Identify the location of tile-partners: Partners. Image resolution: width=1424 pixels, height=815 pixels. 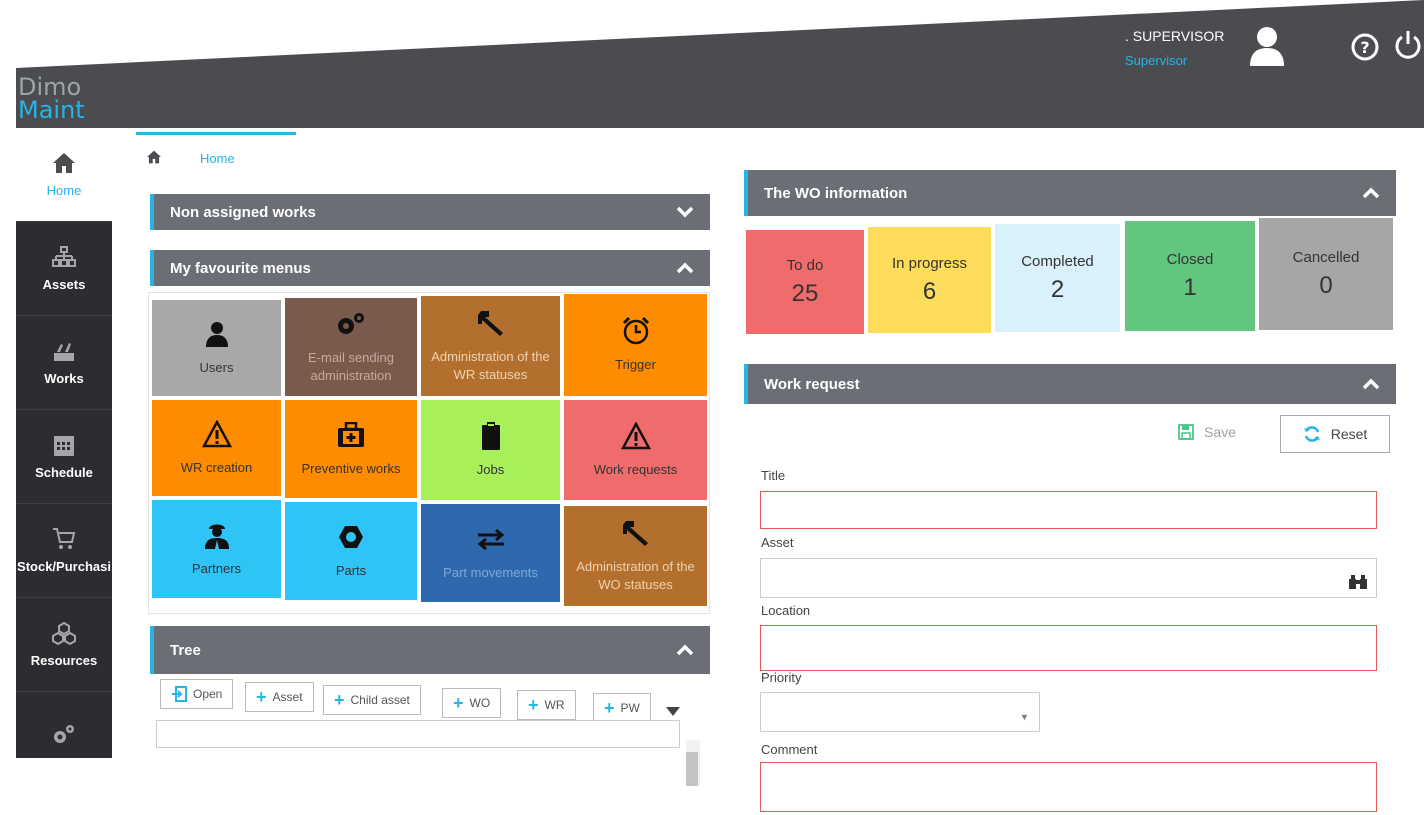
(216, 549).